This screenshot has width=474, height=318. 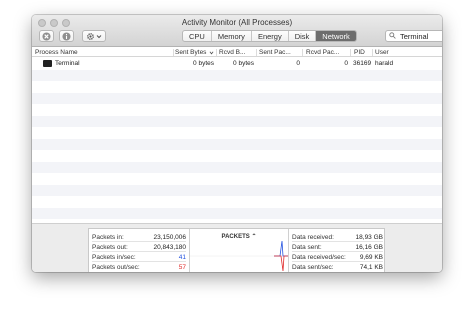 I want to click on data-sent-label: Data sent:, so click(x=307, y=247).